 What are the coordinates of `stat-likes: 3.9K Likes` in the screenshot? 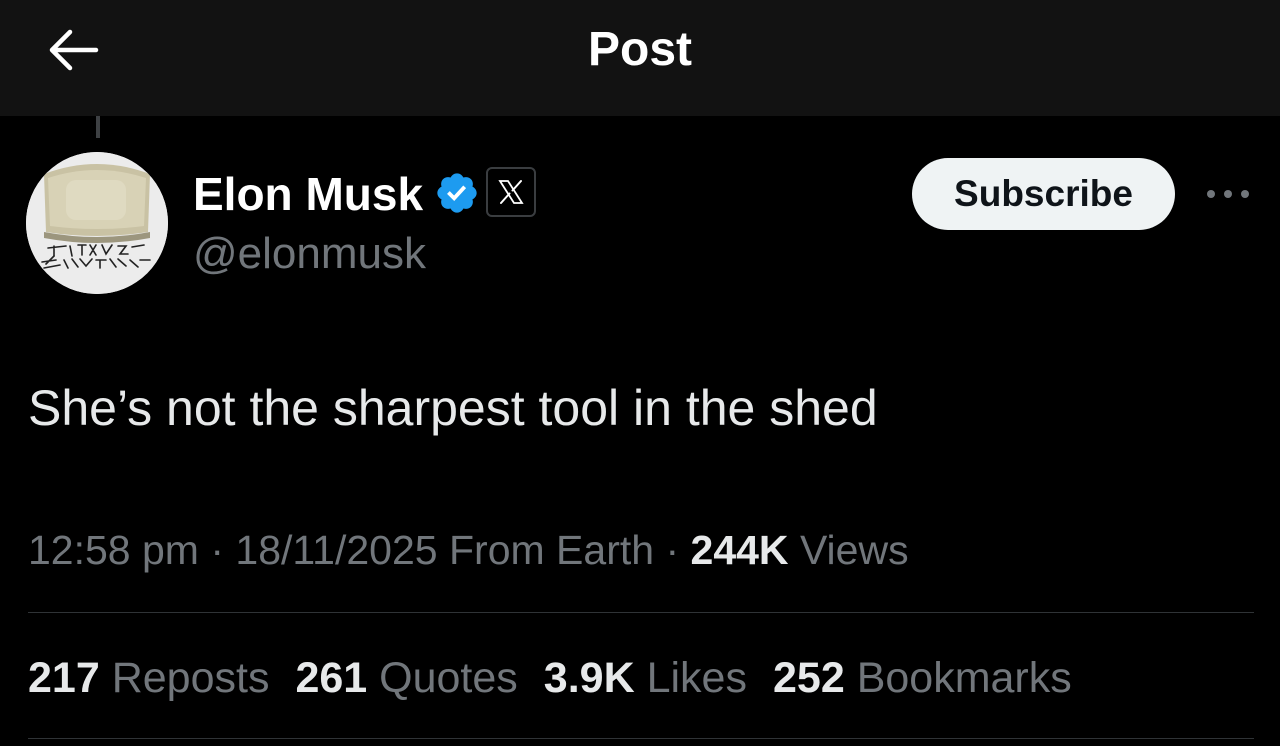 It's located at (645, 678).